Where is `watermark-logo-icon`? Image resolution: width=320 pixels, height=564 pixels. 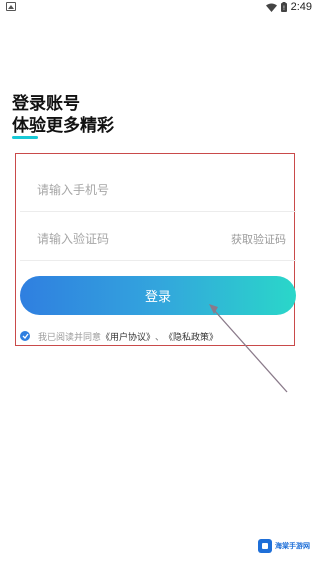 watermark-logo-icon is located at coordinates (265, 546).